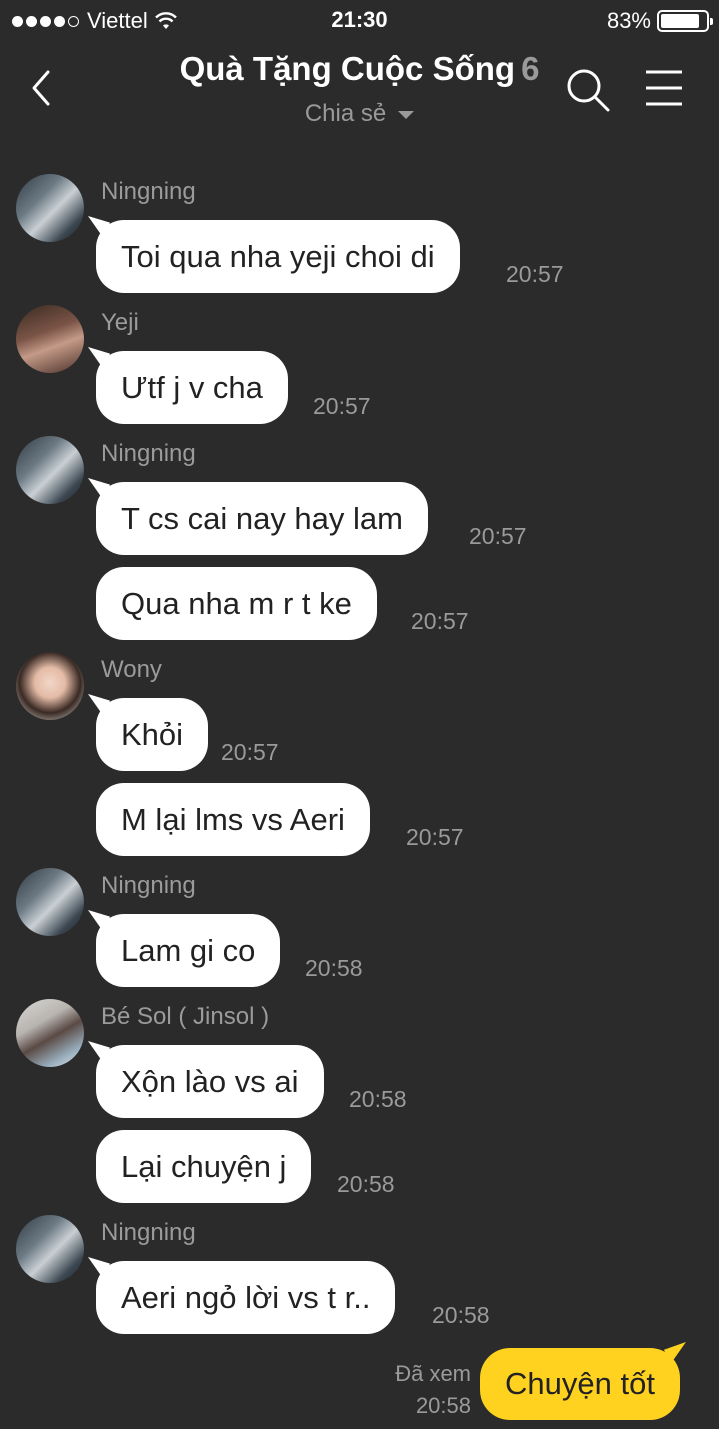  Describe the element at coordinates (588, 90) in the screenshot. I see `search-icon` at that location.